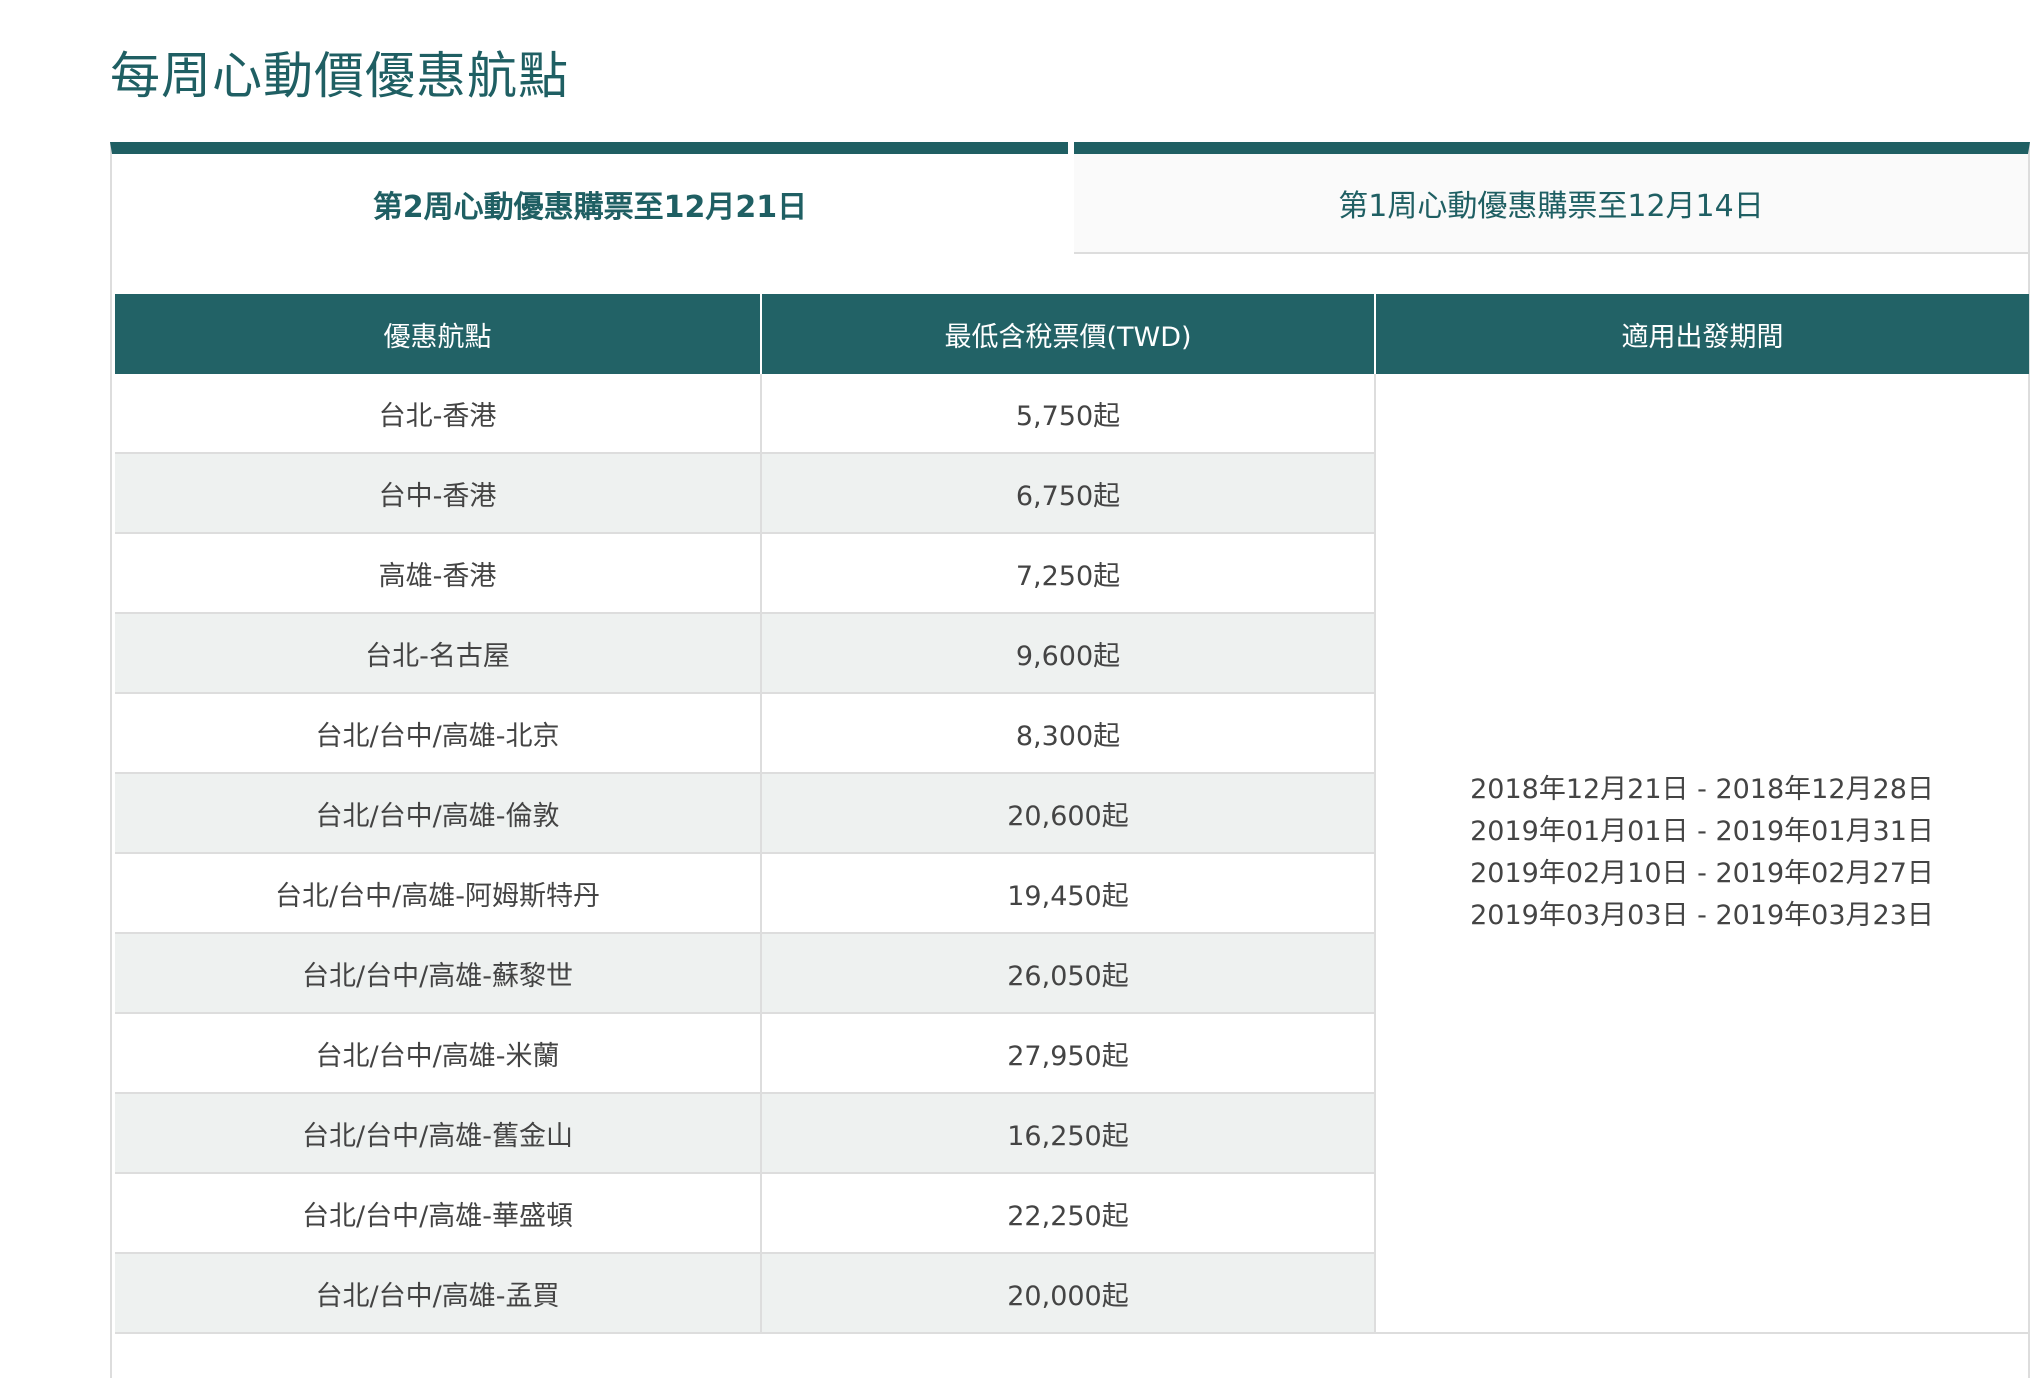 This screenshot has width=2036, height=1378. Describe the element at coordinates (1702, 915) in the screenshot. I see `period-line: 2019年03月03日 - 2019年03月23日` at that location.